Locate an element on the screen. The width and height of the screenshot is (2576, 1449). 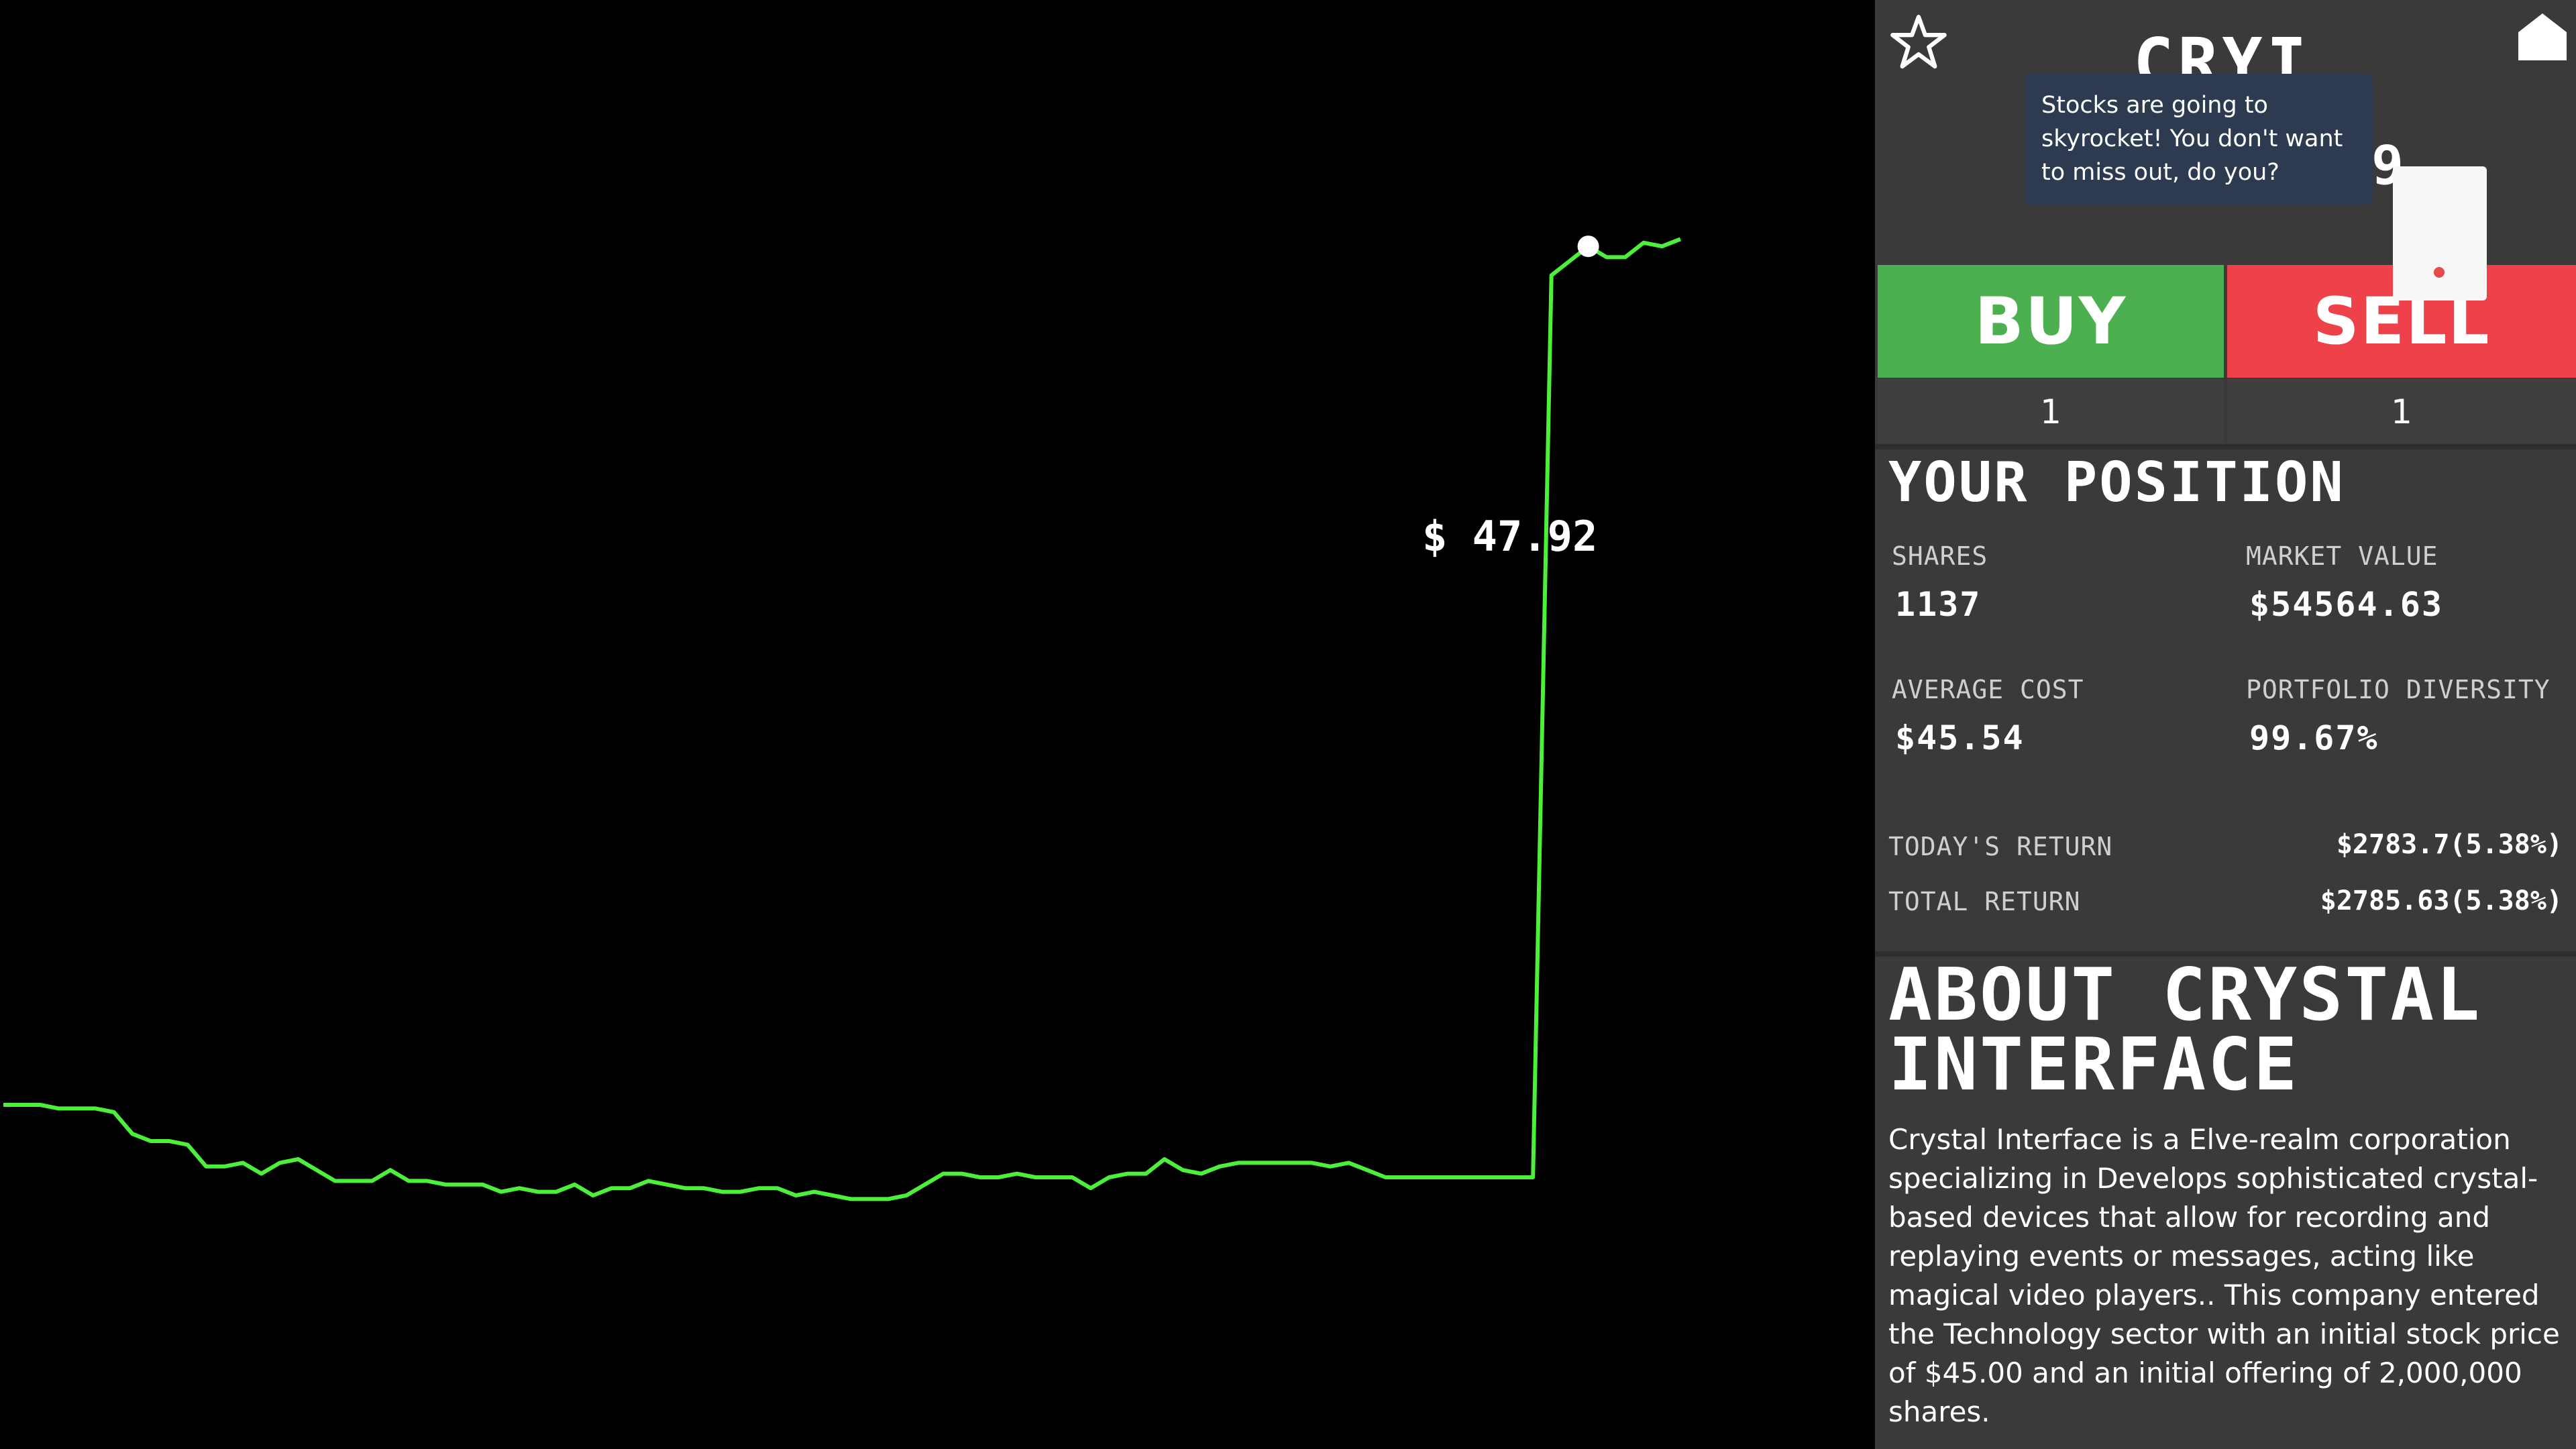
total-return-label: TOTAL RETURN is located at coordinates (1984, 901).